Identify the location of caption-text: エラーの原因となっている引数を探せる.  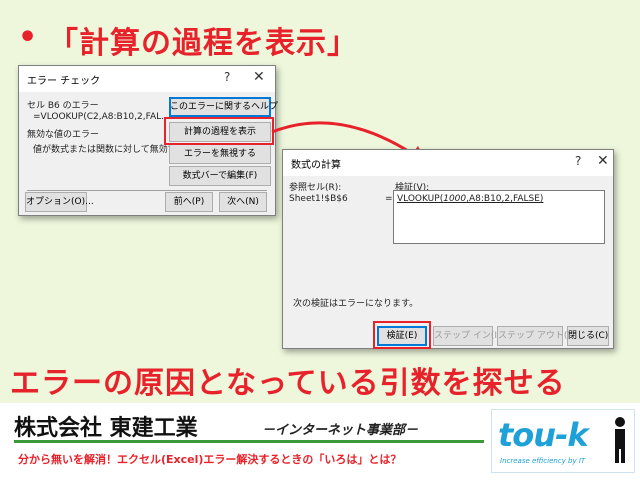
(288, 383).